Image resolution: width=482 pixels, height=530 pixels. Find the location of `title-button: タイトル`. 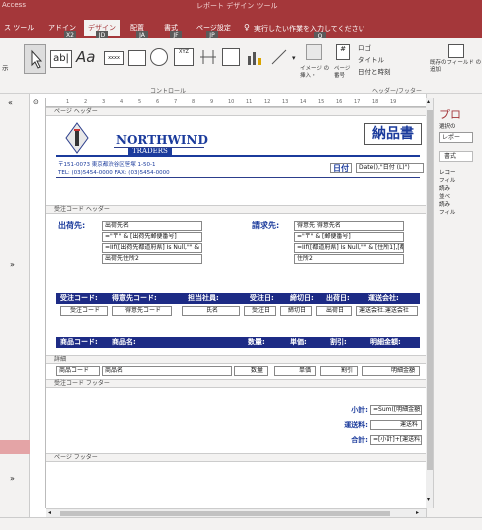

title-button: タイトル is located at coordinates (371, 59).